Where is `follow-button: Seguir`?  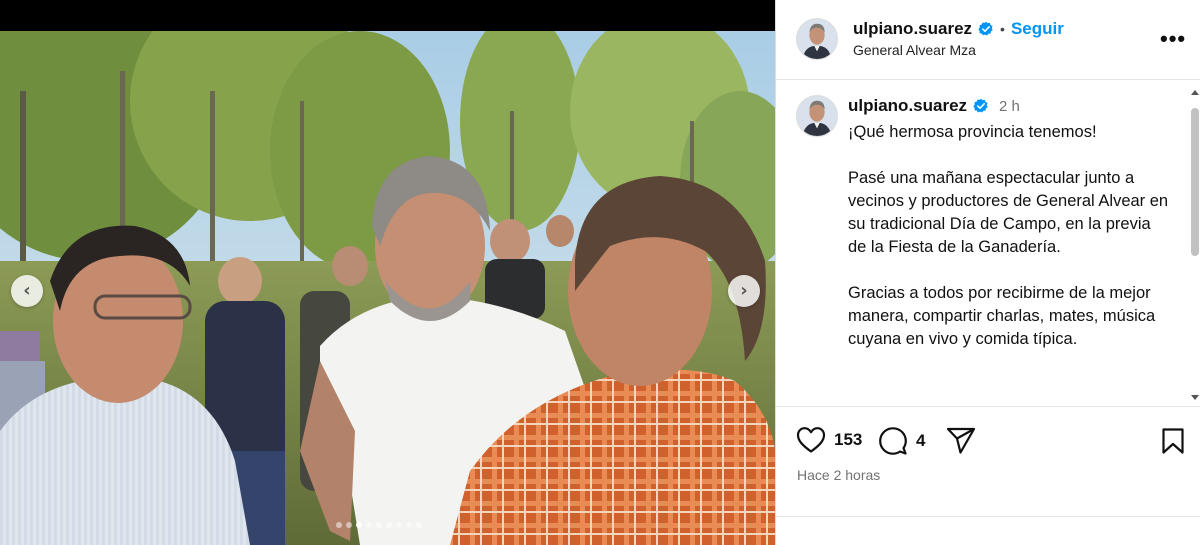 follow-button: Seguir is located at coordinates (1037, 29).